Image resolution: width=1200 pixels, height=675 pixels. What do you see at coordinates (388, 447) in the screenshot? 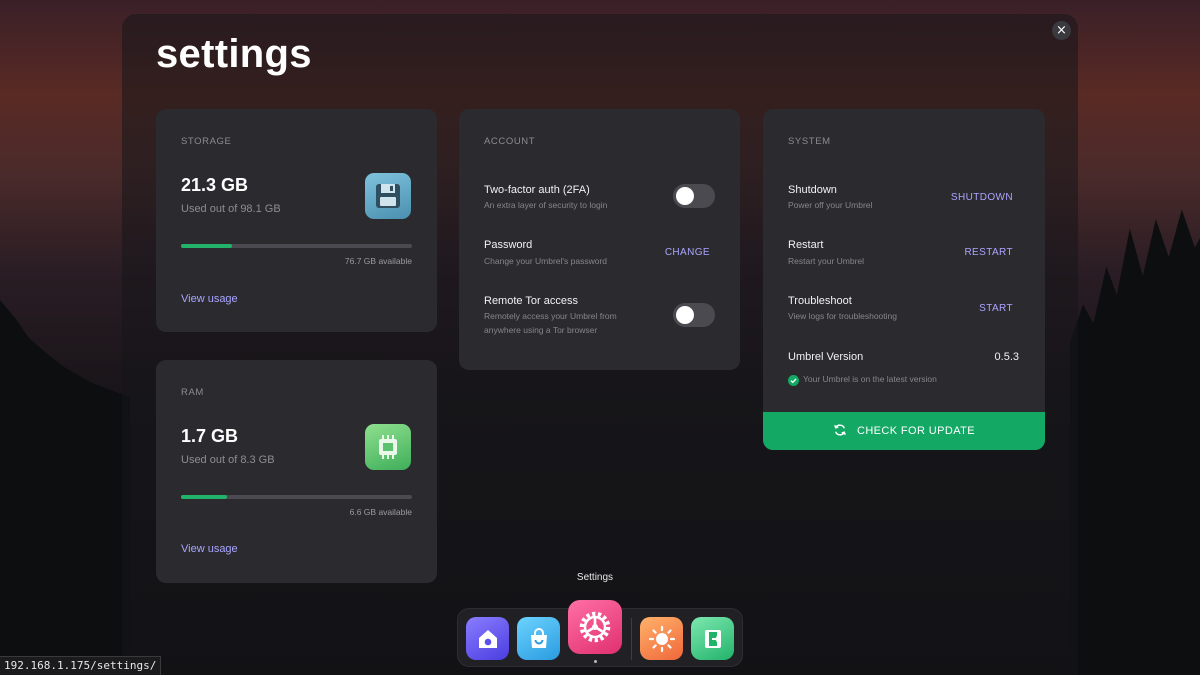
I see `memory-chip-icon` at bounding box center [388, 447].